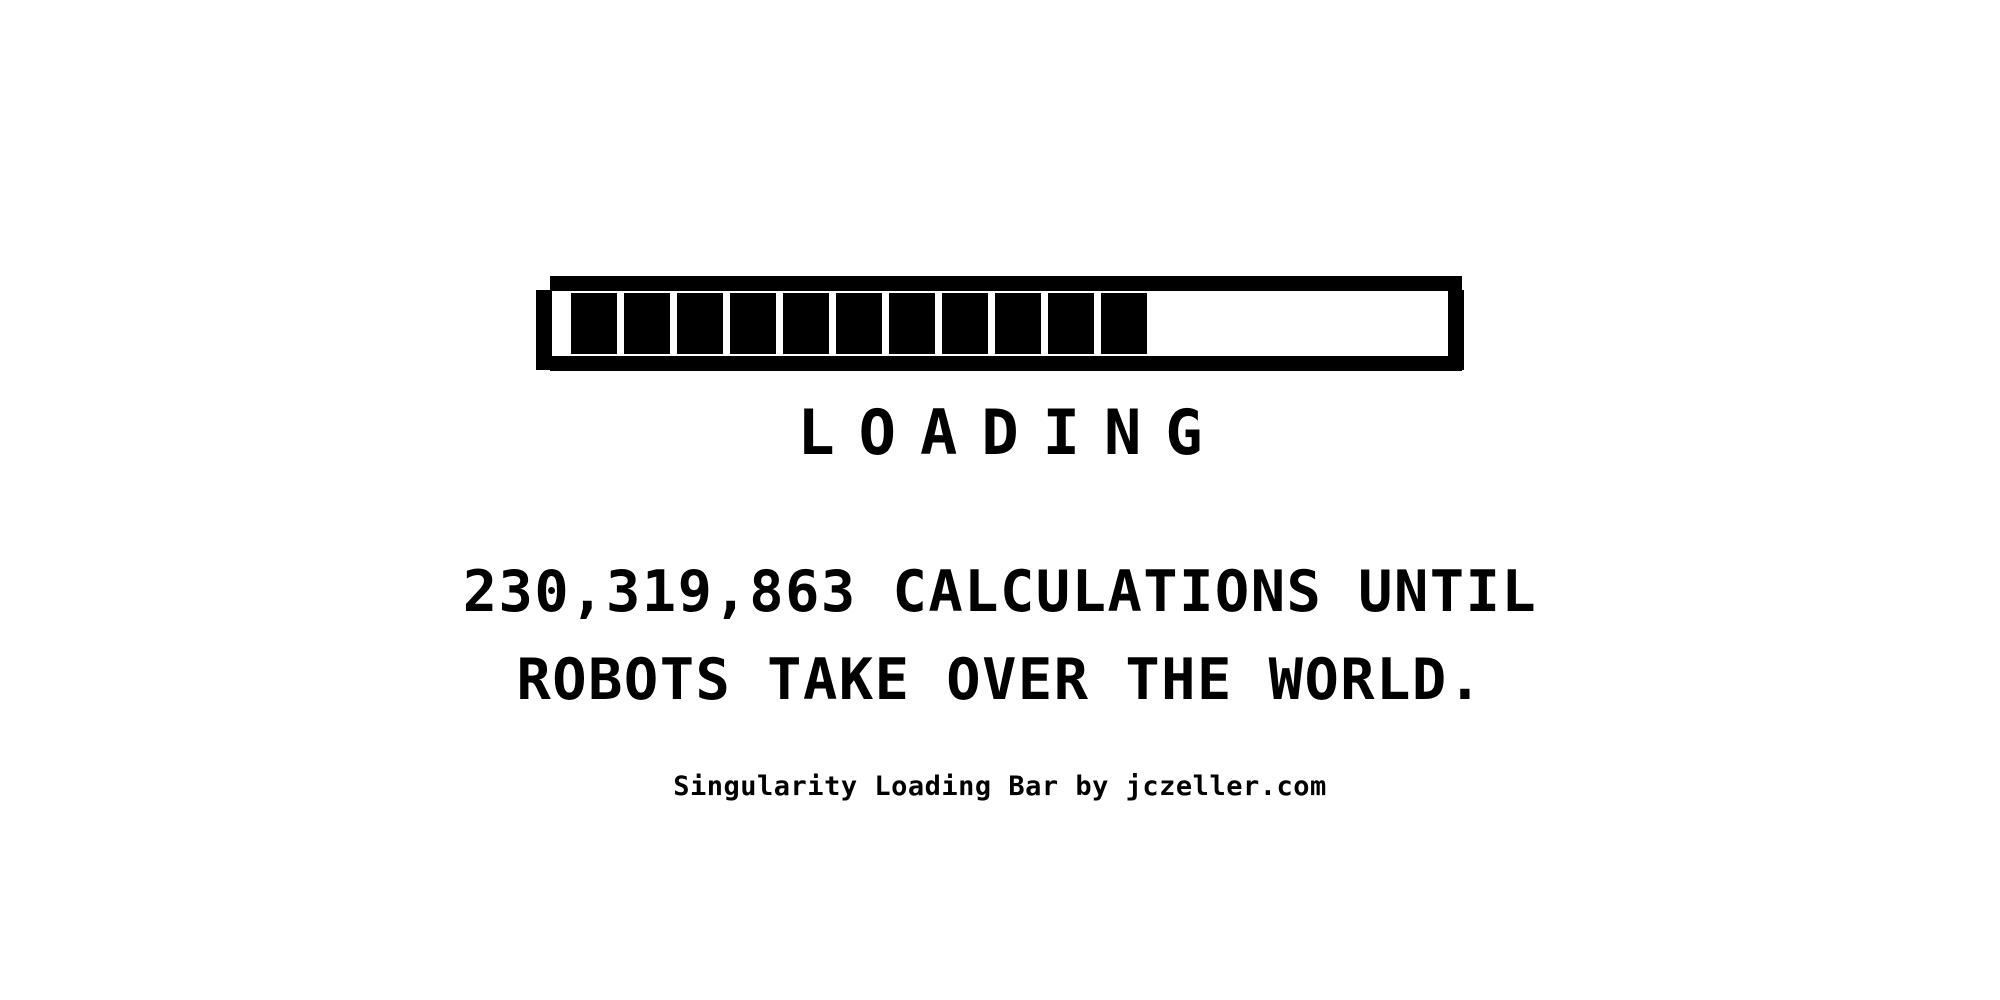 The image size is (2000, 1000). I want to click on credit-line: Singularity Loading Bar by jczeller.com, so click(1000, 786).